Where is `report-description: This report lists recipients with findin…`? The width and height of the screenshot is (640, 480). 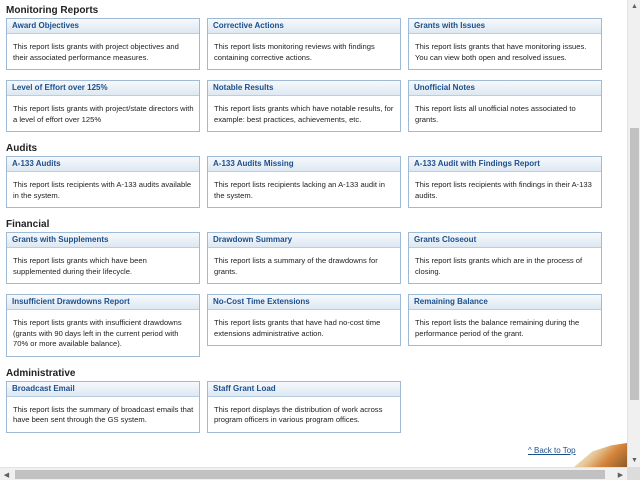
report-description: This report lists recipients with findin… is located at coordinates (503, 190).